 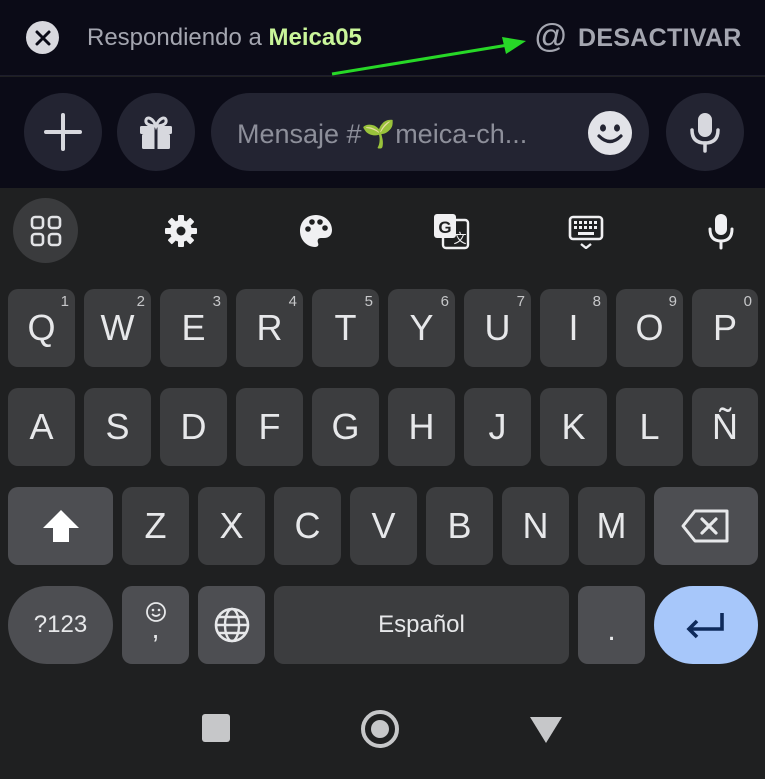 I want to click on key-label: A, so click(x=41, y=426).